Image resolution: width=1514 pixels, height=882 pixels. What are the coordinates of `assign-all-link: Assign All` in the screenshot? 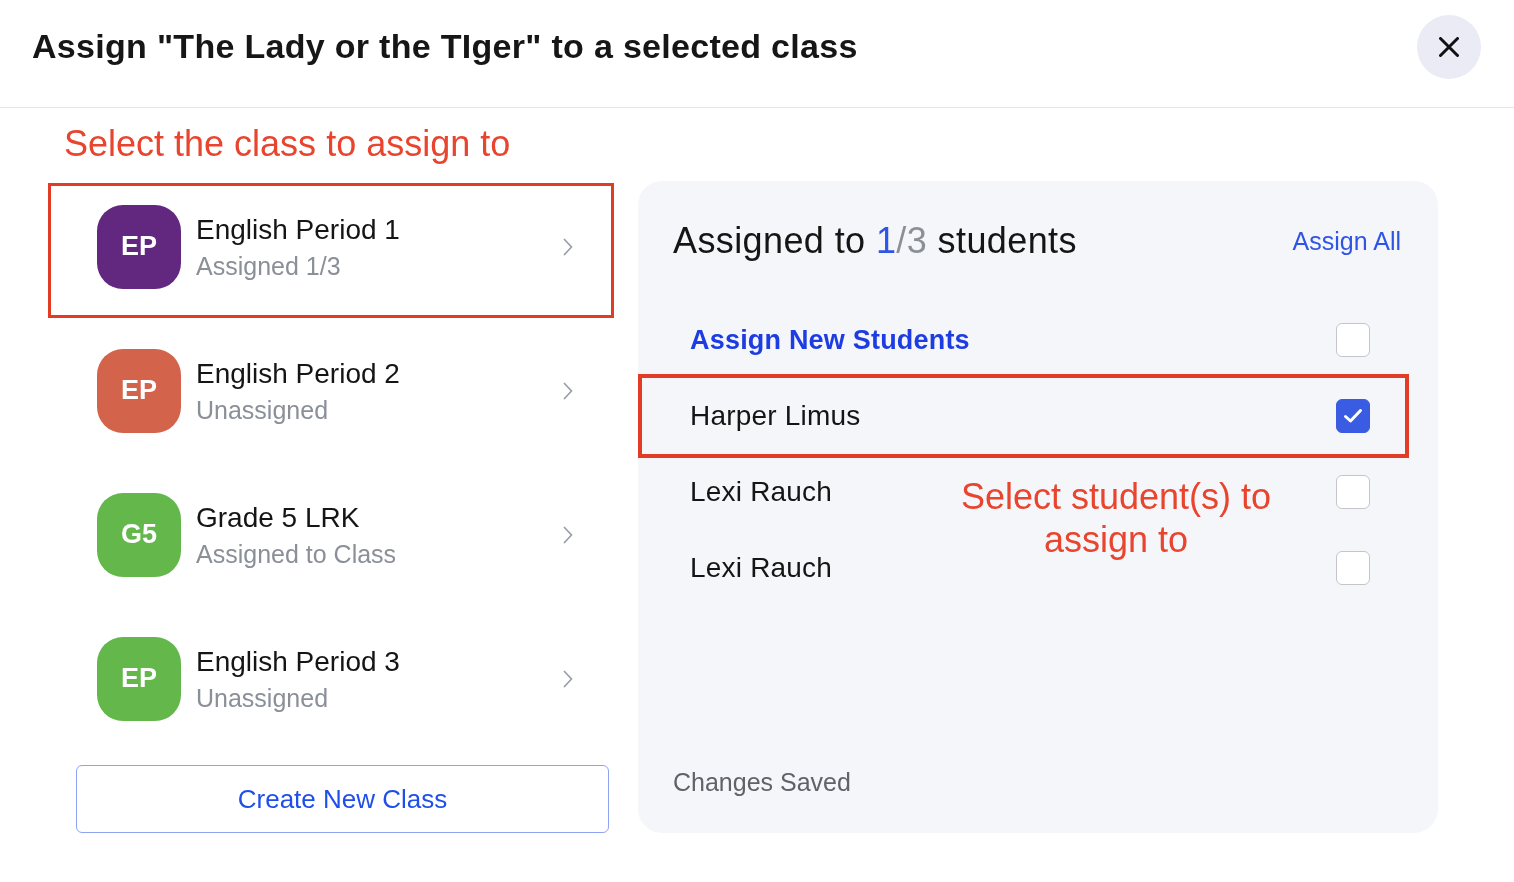 It's located at (1346, 241).